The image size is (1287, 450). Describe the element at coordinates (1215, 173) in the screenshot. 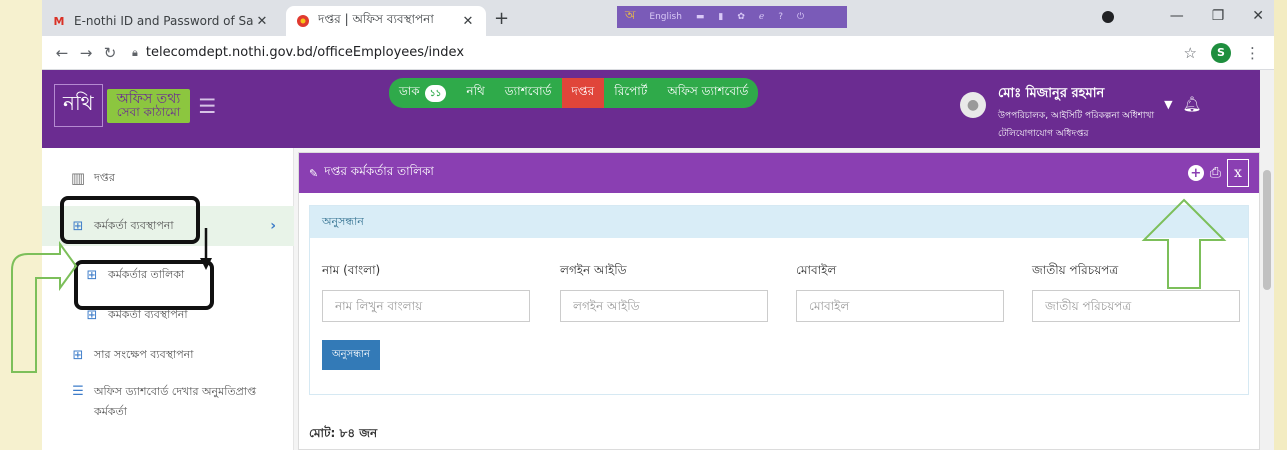

I see `print-icon: ⎙` at that location.